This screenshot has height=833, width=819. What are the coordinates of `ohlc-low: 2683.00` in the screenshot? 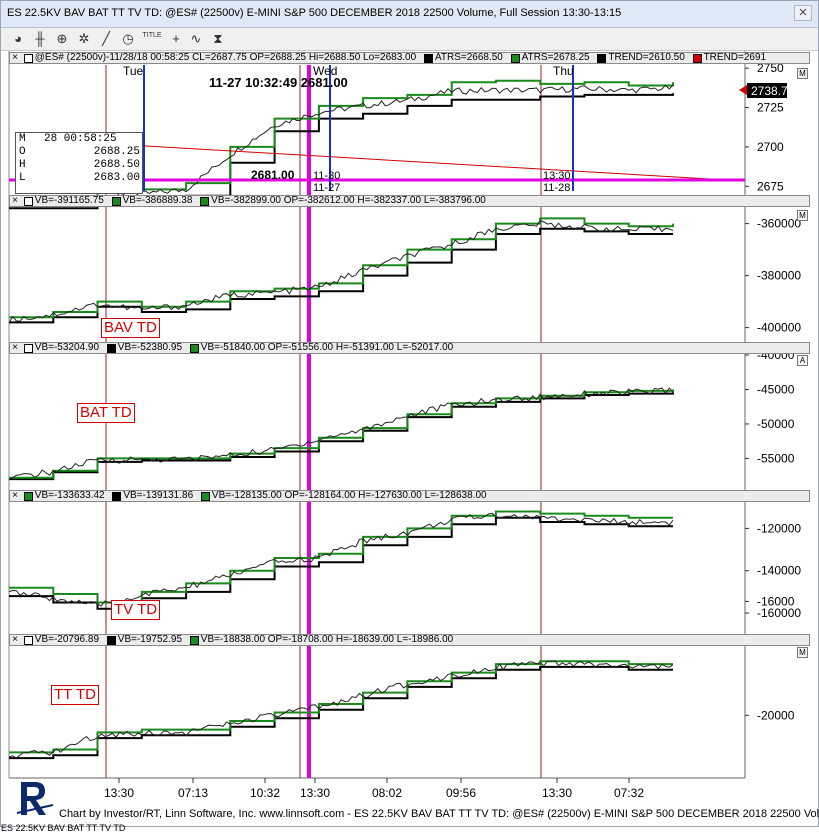 It's located at (116, 178).